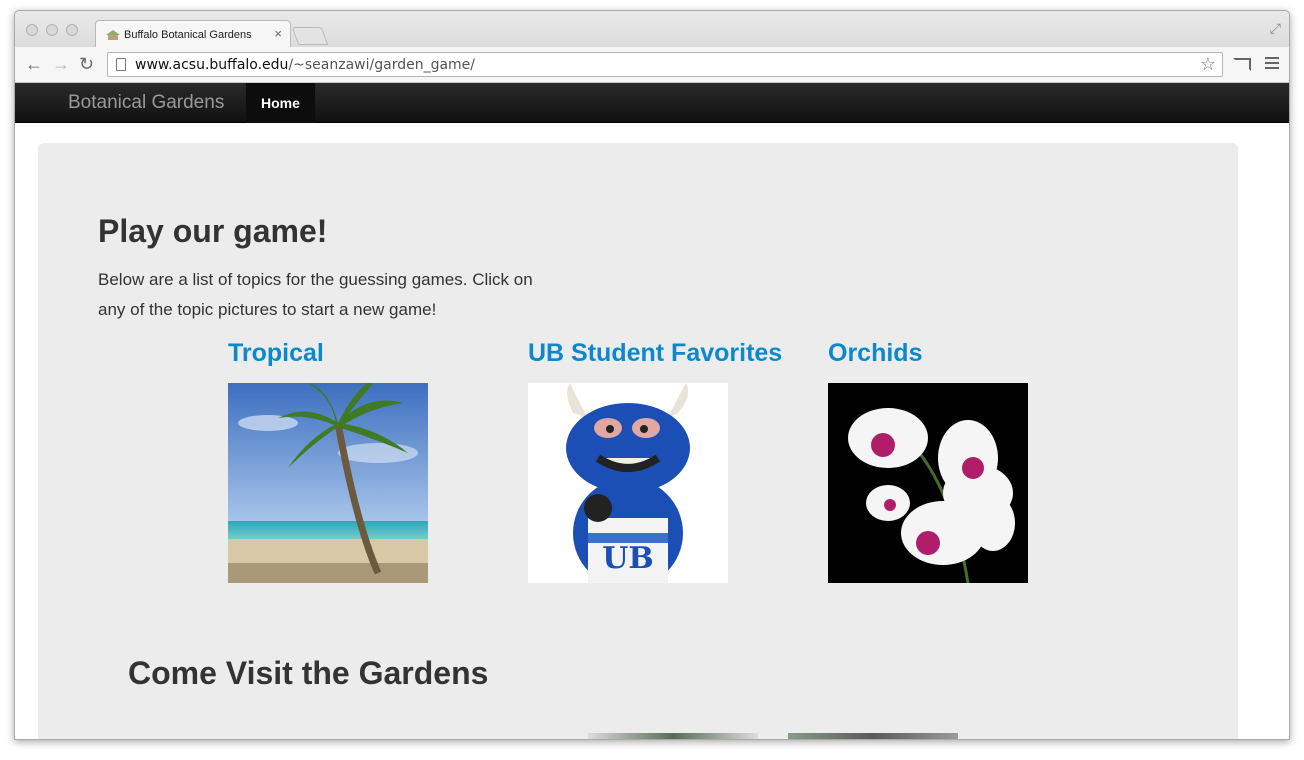 Image resolution: width=1304 pixels, height=760 pixels. Describe the element at coordinates (121, 64) in the screenshot. I see `page-icon` at that location.